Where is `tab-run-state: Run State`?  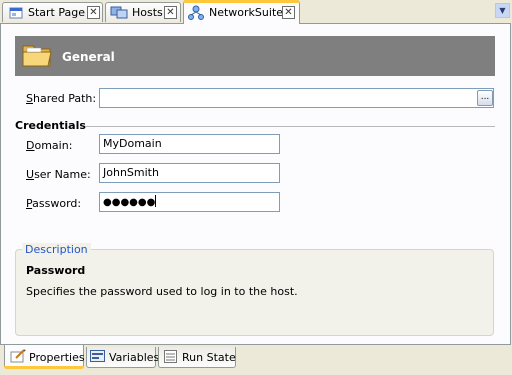
tab-run-state: Run State is located at coordinates (197, 357).